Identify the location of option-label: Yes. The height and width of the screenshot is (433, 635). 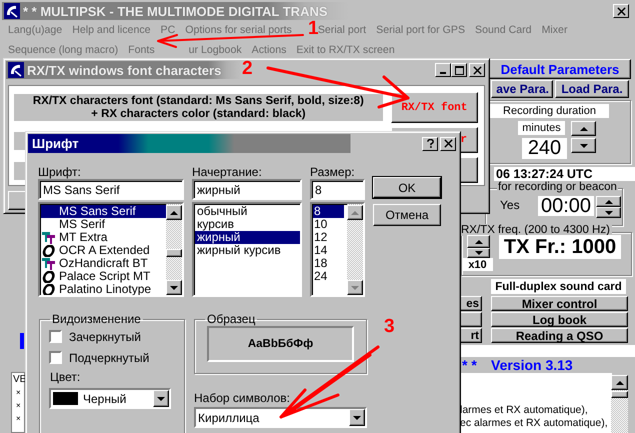
(510, 205).